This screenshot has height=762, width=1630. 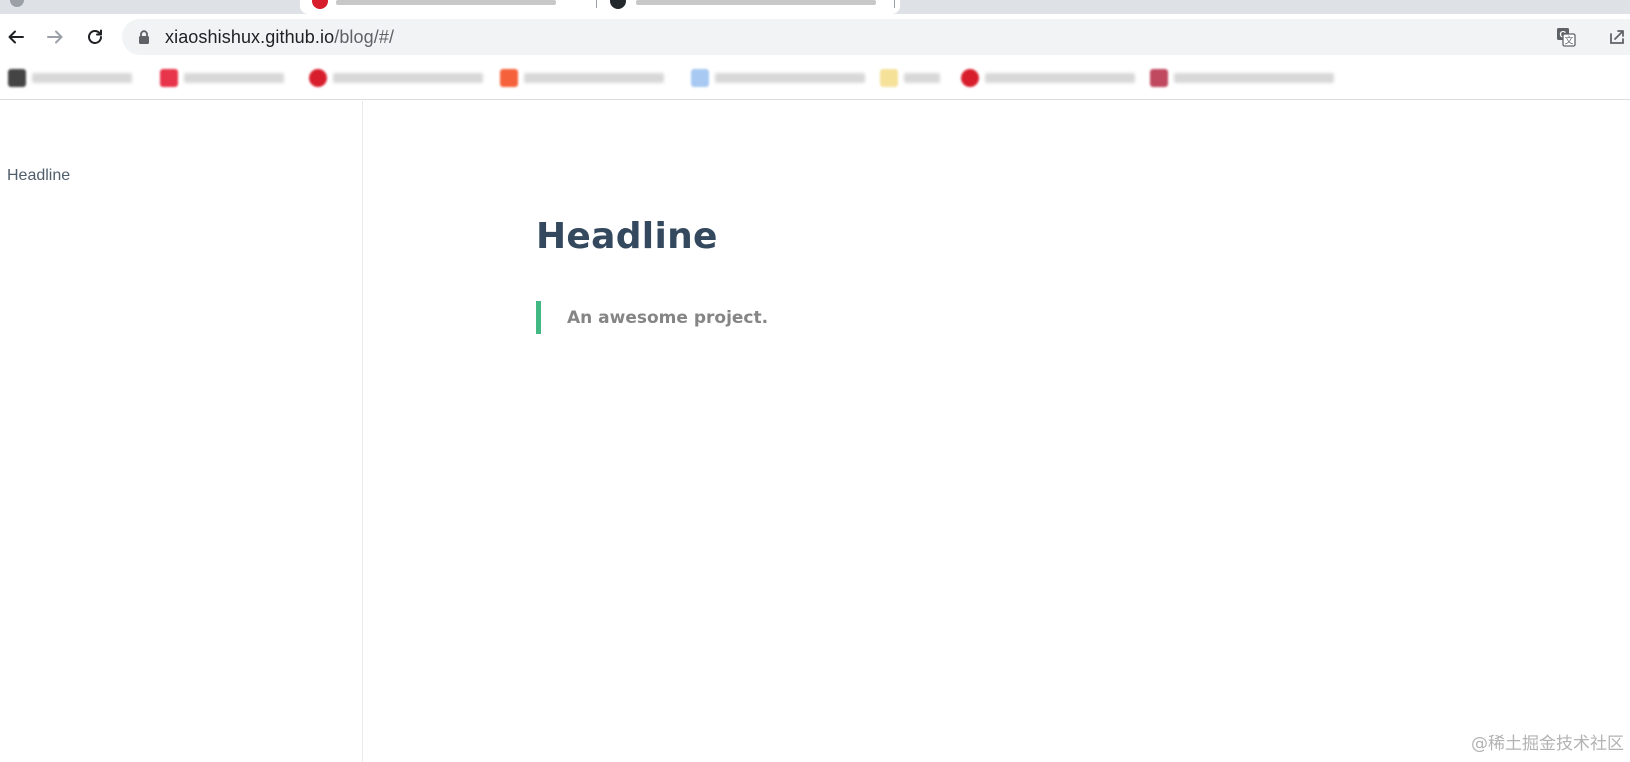 I want to click on reload-icon, so click(x=95, y=36).